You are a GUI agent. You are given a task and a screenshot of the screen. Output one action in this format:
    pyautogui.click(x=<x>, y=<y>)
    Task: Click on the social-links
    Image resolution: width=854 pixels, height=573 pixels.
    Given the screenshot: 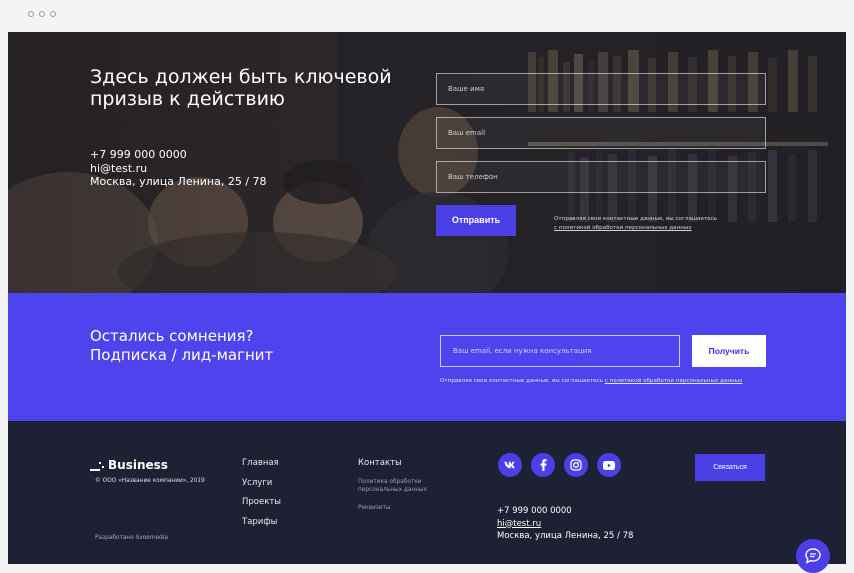 What is the action you would take?
    pyautogui.click(x=559, y=465)
    